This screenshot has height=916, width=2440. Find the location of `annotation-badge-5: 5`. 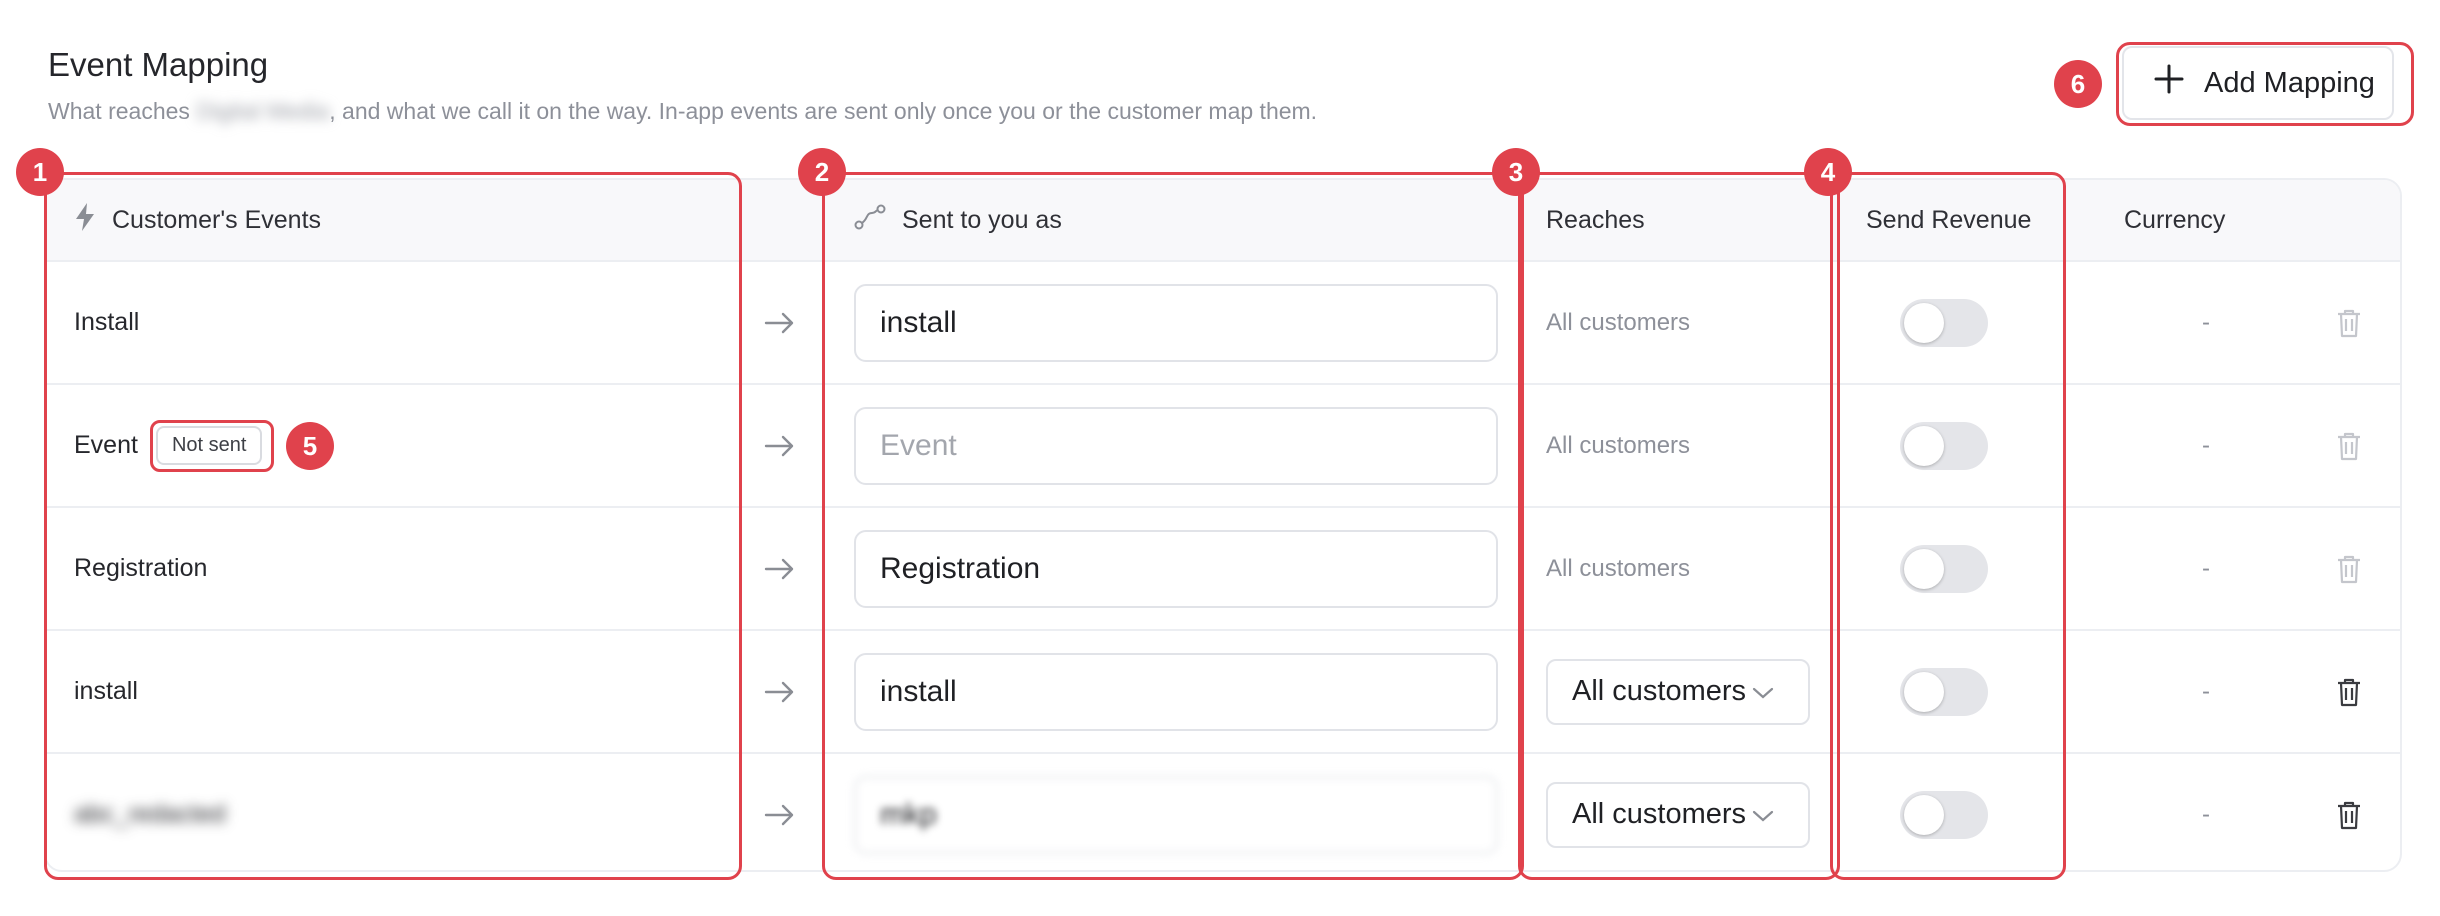

annotation-badge-5: 5 is located at coordinates (310, 446).